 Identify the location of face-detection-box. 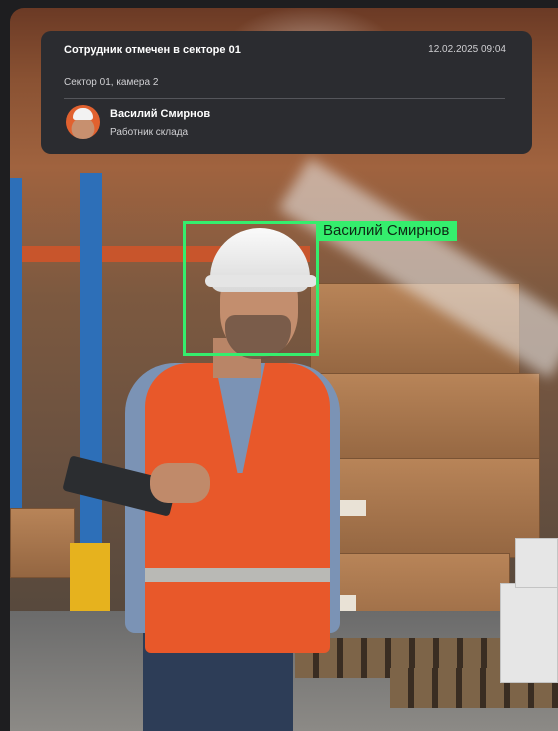
(251, 288).